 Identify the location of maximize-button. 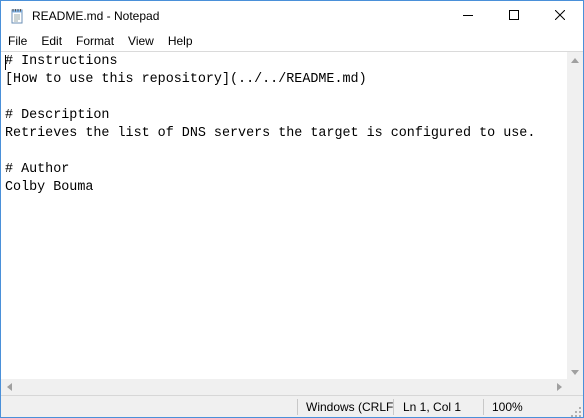
(514, 16).